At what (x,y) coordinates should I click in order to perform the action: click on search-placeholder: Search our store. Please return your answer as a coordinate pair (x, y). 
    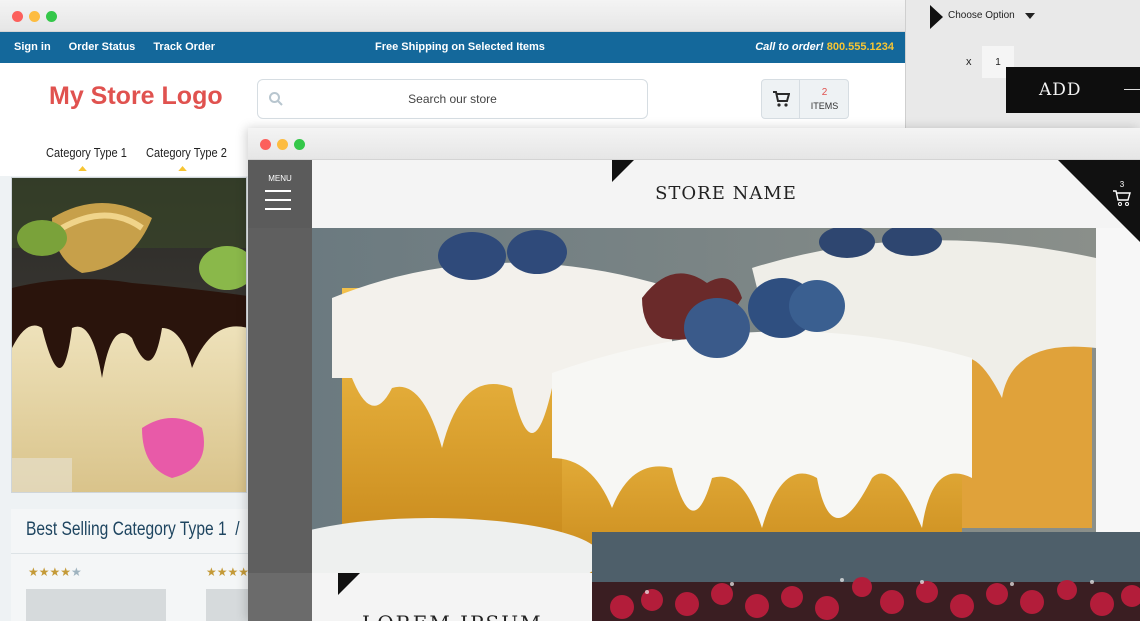
    Looking at the image, I should click on (452, 99).